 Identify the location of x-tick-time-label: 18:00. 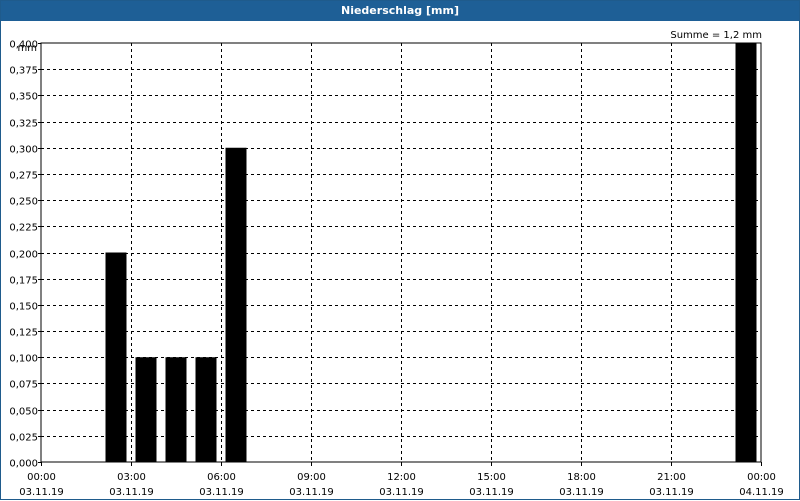
(581, 477).